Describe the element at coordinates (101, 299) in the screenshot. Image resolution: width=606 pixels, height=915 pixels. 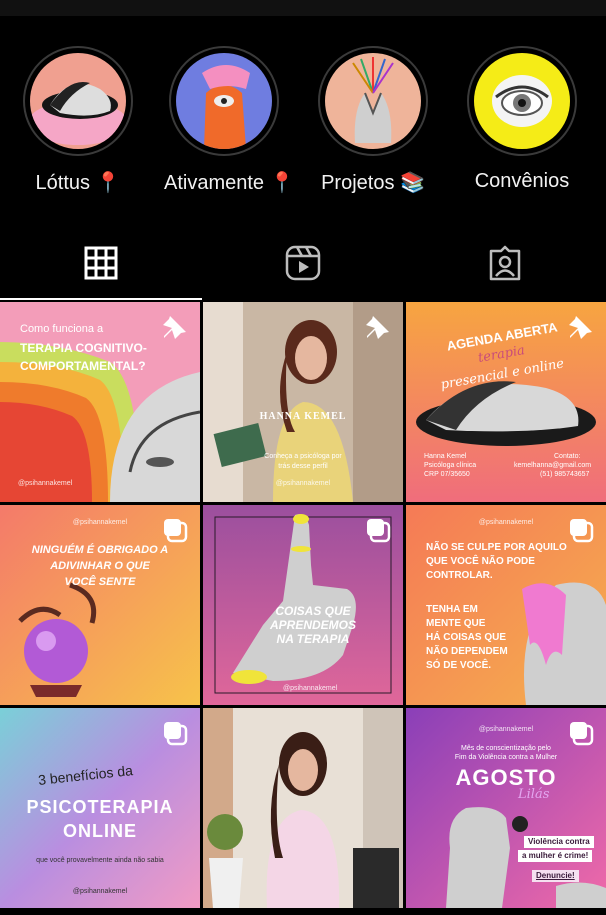
I see `active-tab-indicator` at that location.